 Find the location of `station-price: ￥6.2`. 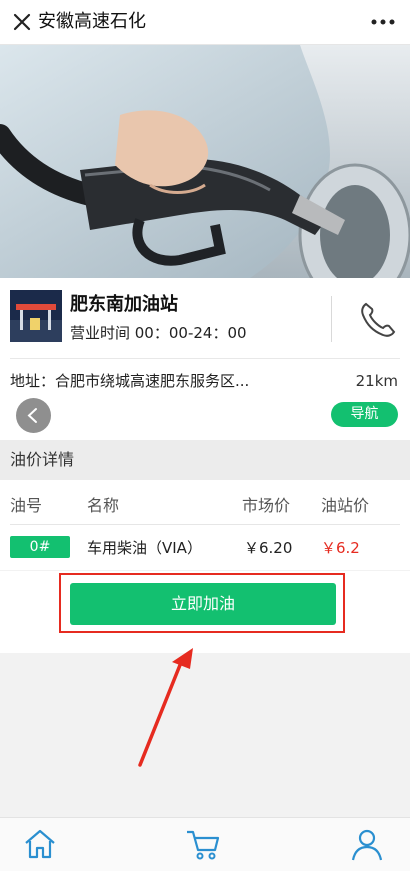

station-price: ￥6.2 is located at coordinates (340, 548).